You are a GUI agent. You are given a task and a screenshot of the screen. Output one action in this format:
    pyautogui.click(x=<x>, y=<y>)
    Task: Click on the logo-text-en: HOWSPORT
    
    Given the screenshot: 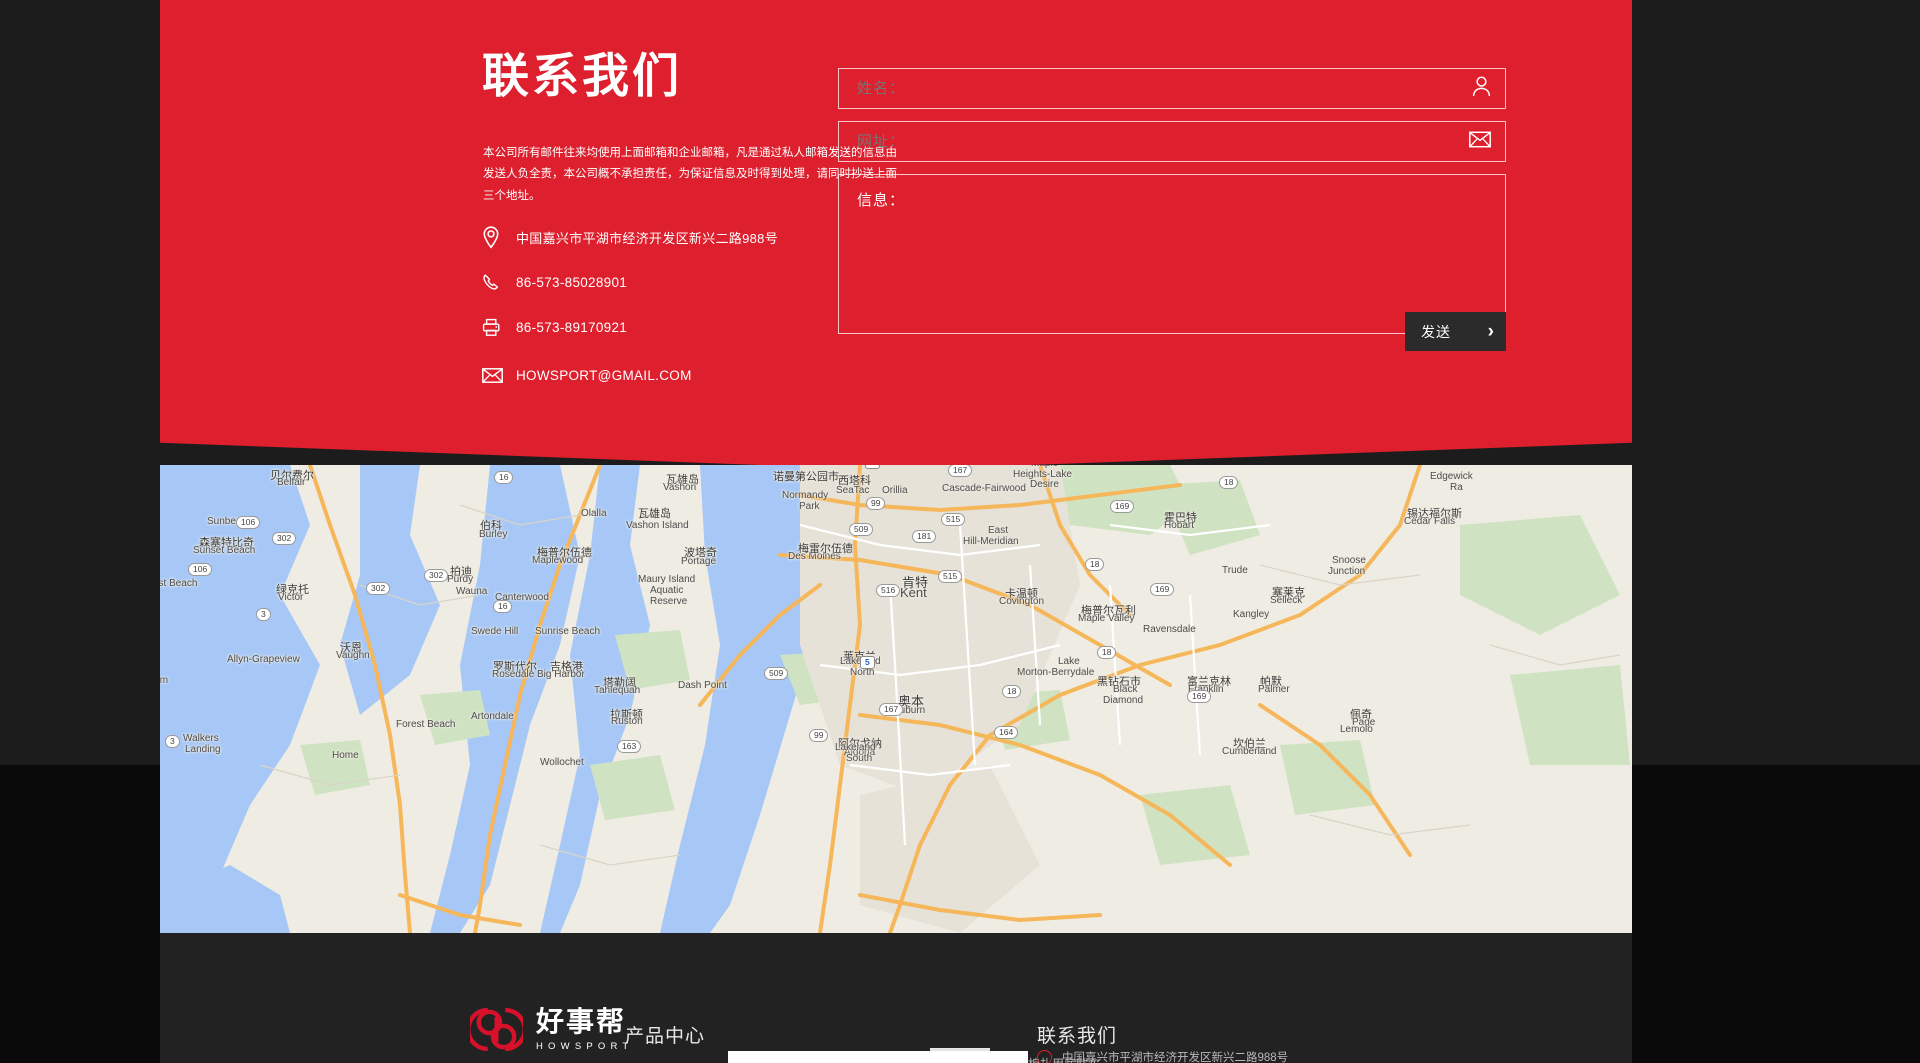 What is the action you would take?
    pyautogui.click(x=585, y=1046)
    